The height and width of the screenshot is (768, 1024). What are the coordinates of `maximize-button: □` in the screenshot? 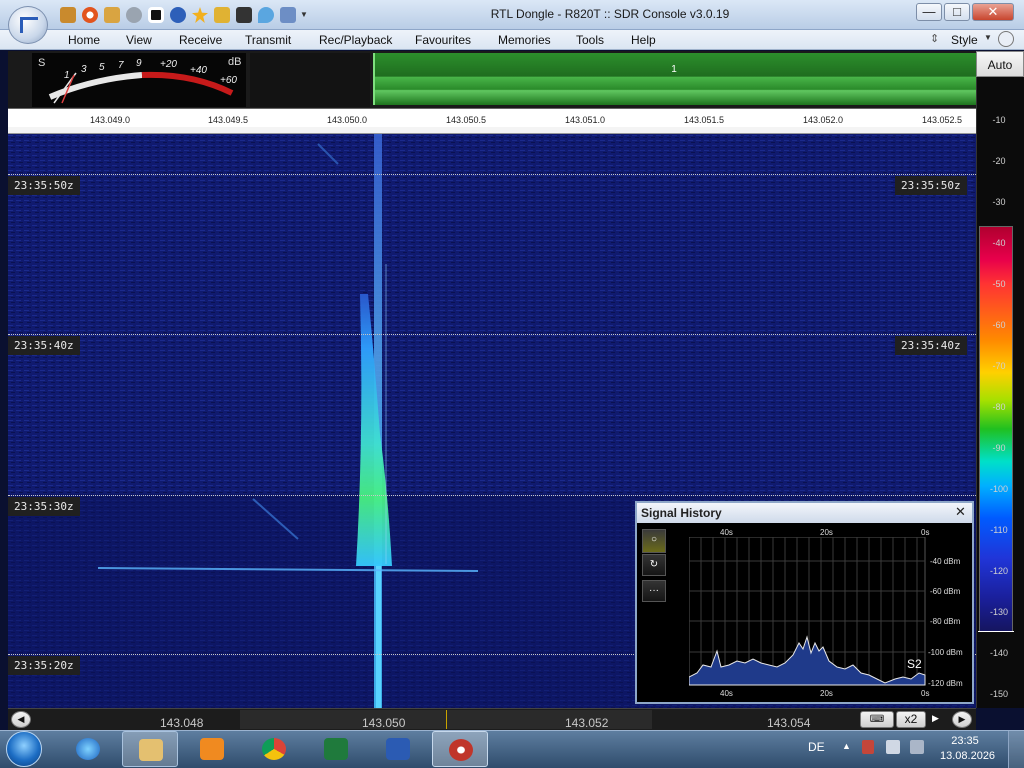 It's located at (957, 12).